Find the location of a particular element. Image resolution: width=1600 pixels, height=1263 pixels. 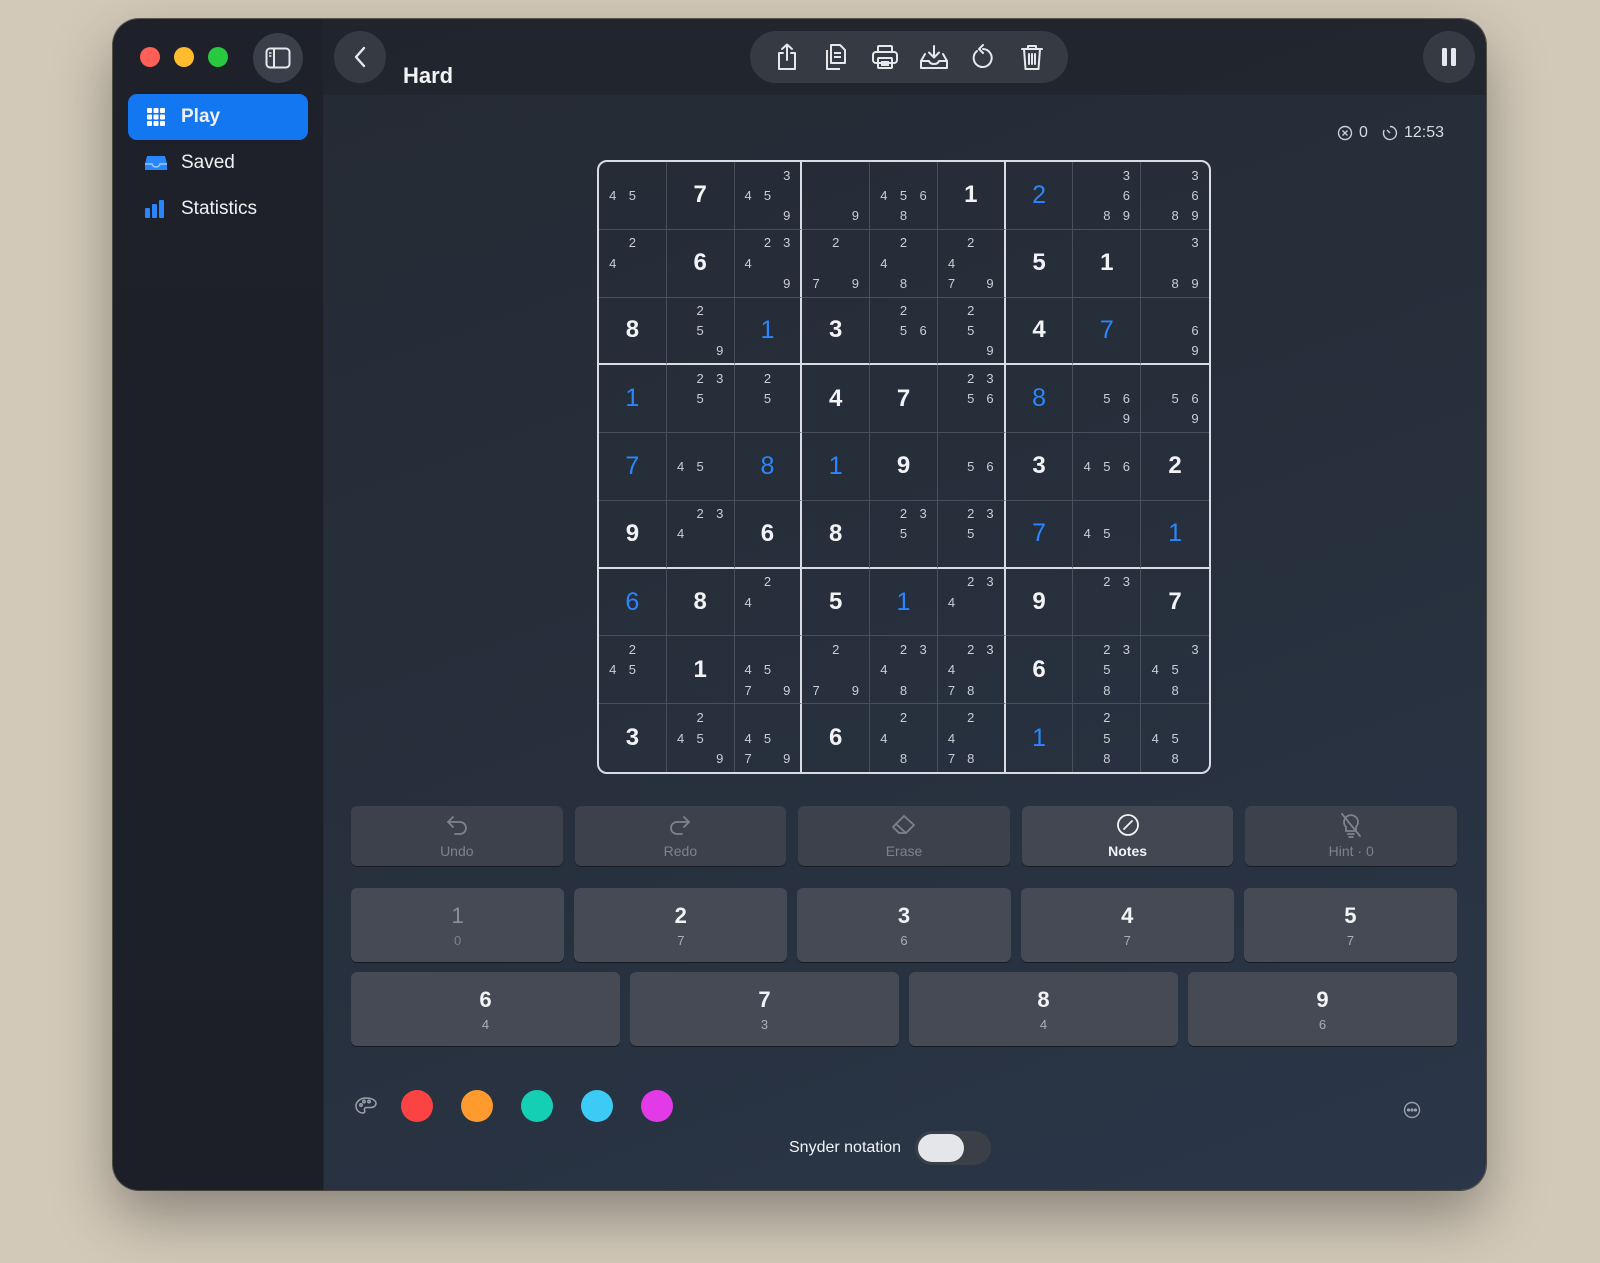

redo-button: Redo is located at coordinates (680, 836).